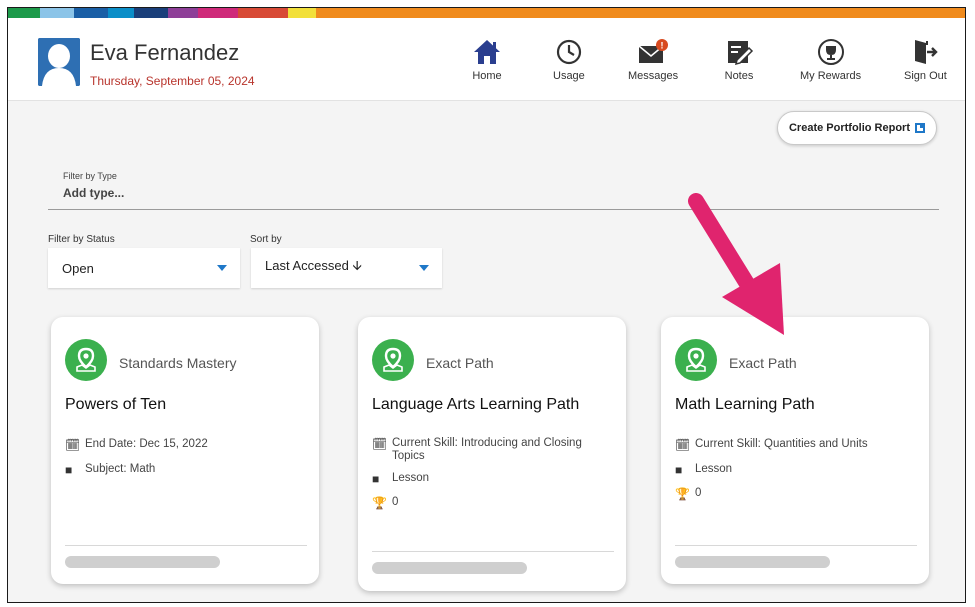 The height and width of the screenshot is (607, 975). What do you see at coordinates (927, 52) in the screenshot?
I see `sign-out-icon` at bounding box center [927, 52].